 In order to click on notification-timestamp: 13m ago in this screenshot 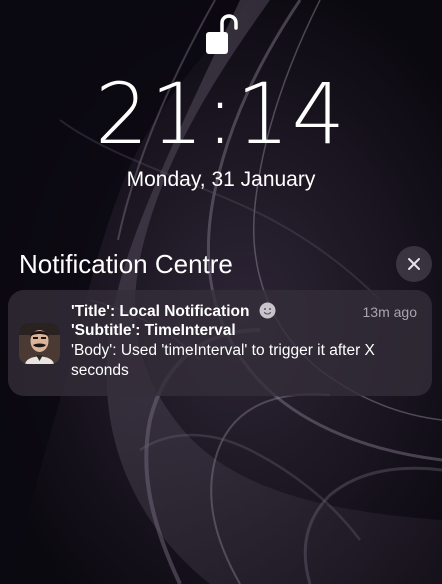, I will do `click(389, 312)`.